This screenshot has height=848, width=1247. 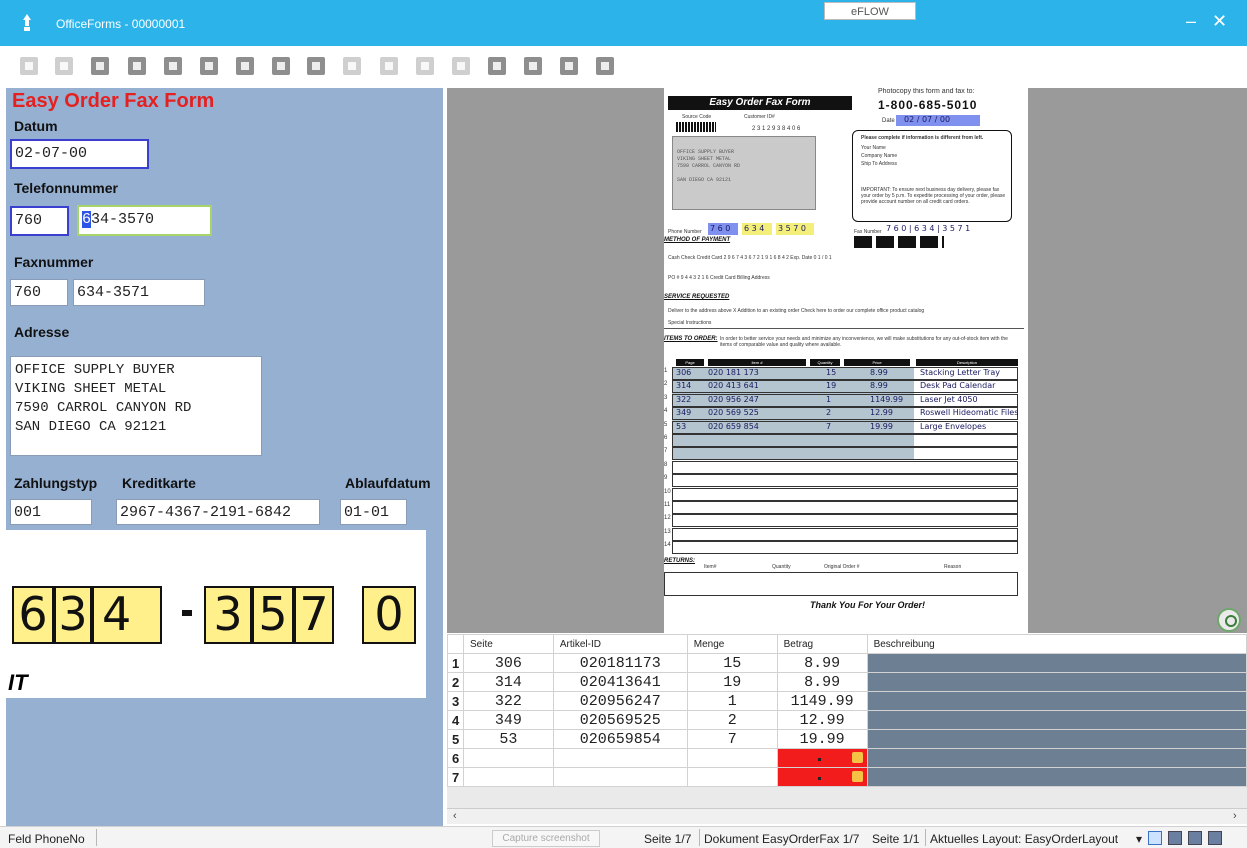 What do you see at coordinates (137, 66) in the screenshot?
I see `delete-icon` at bounding box center [137, 66].